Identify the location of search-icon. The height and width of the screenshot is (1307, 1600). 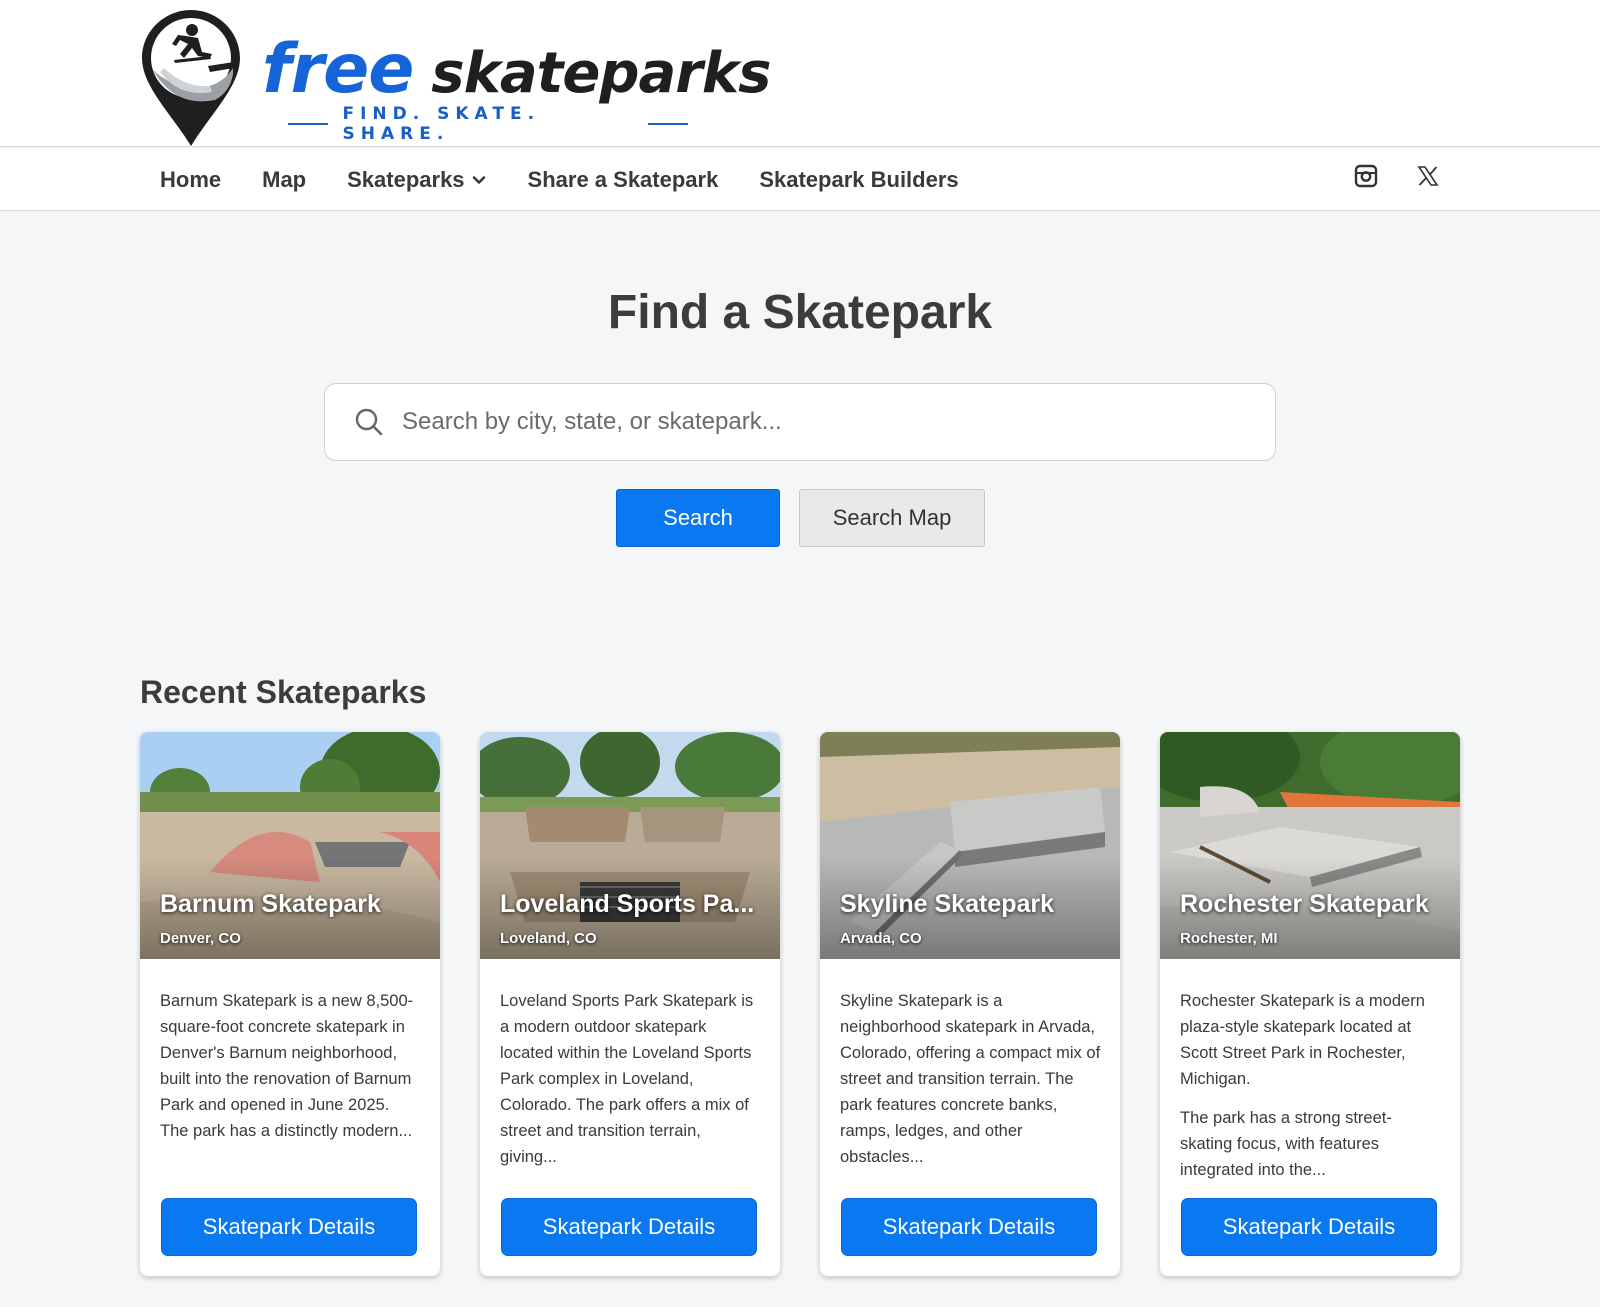
(369, 422).